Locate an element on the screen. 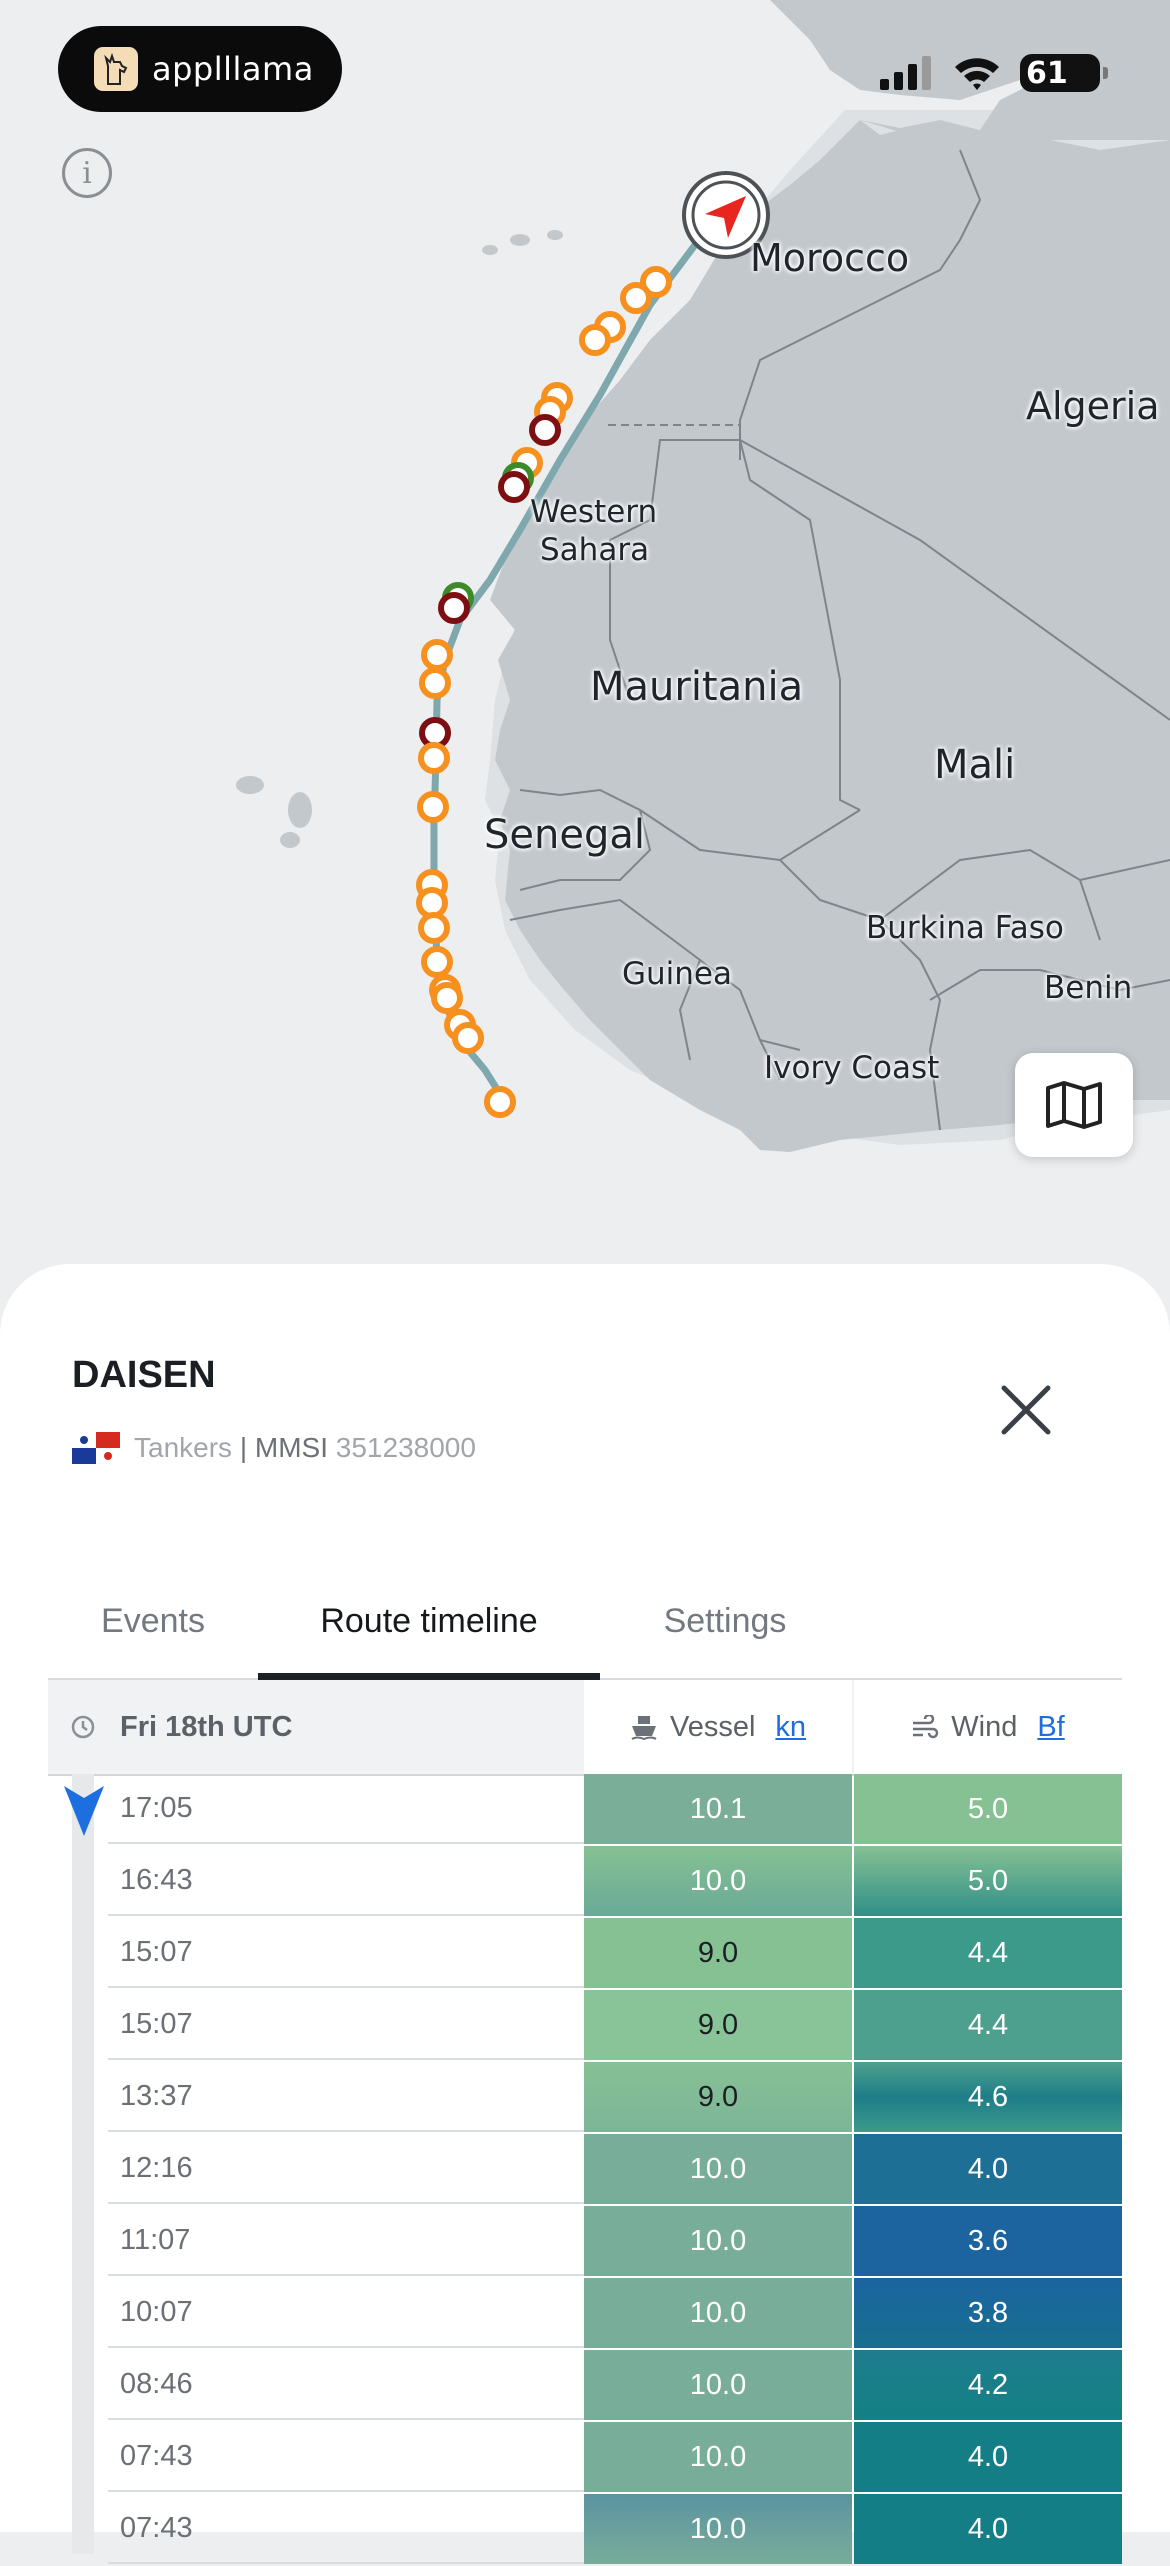 The width and height of the screenshot is (1170, 2566). timeline-row: 08:46 10.0 4.2 is located at coordinates (585, 2386).